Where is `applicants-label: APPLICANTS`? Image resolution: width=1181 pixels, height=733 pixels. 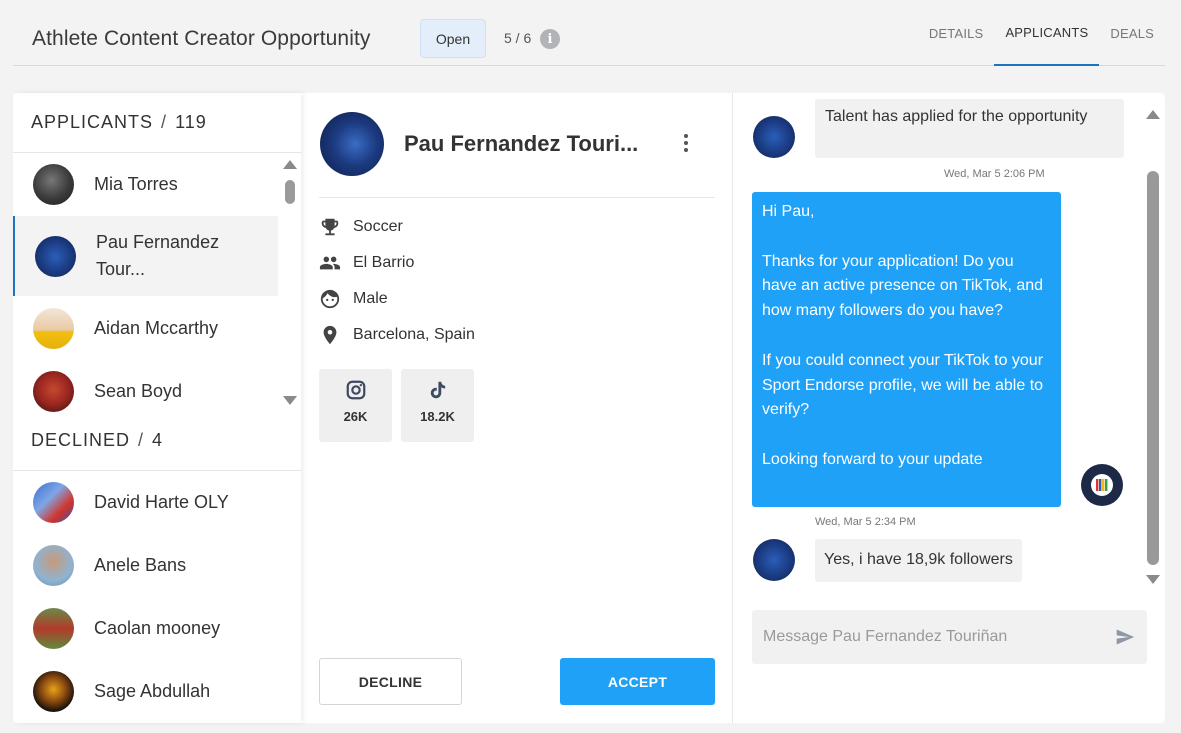 applicants-label: APPLICANTS is located at coordinates (92, 122).